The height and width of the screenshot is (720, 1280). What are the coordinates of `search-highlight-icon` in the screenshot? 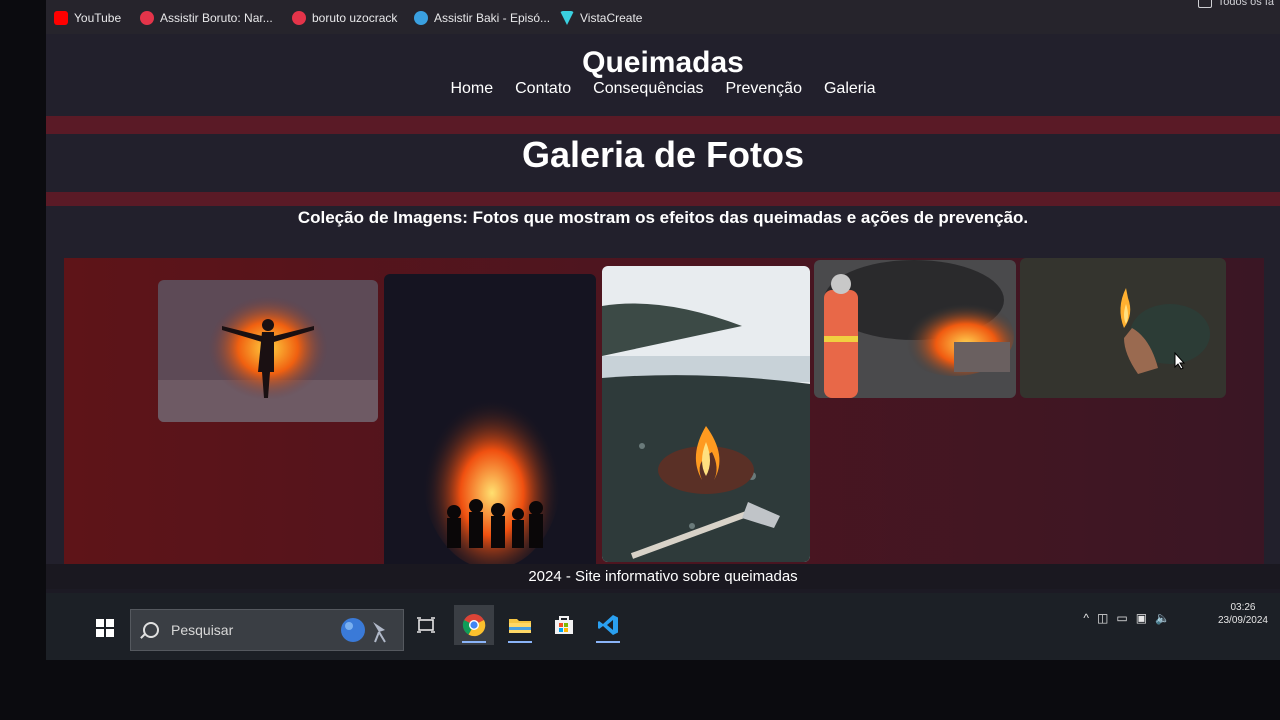 It's located at (363, 630).